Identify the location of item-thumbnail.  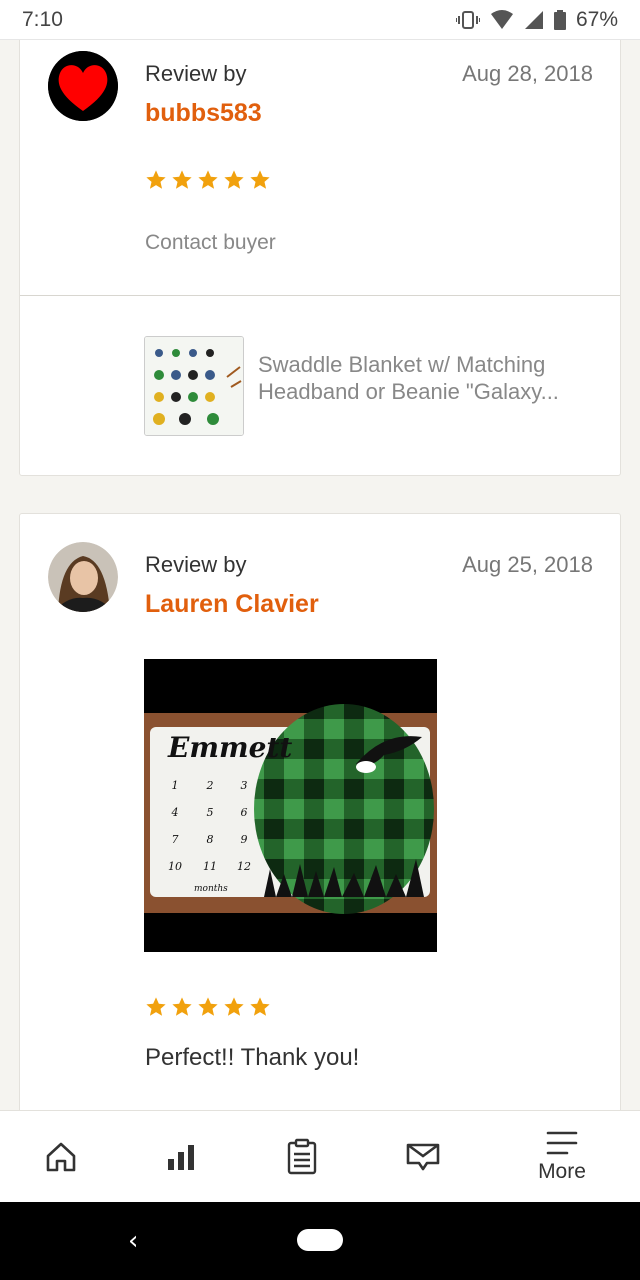
(194, 386).